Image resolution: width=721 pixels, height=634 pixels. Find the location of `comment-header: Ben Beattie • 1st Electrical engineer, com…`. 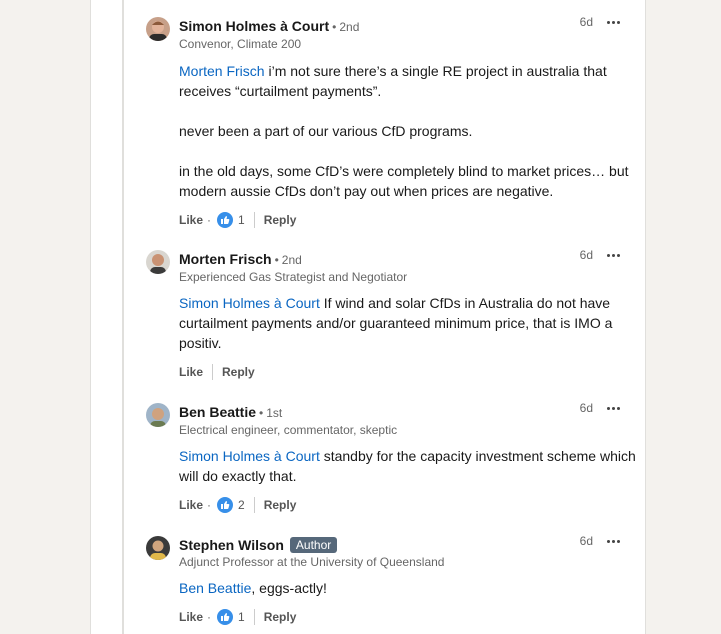

comment-header: Ben Beattie • 1st Electrical engineer, com… is located at coordinates (407, 419).